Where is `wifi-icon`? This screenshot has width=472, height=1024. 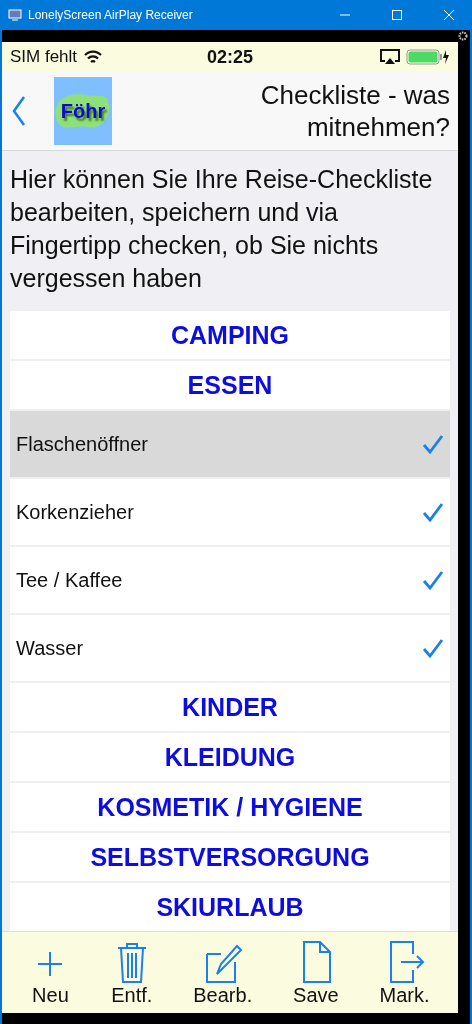
wifi-icon is located at coordinates (93, 57).